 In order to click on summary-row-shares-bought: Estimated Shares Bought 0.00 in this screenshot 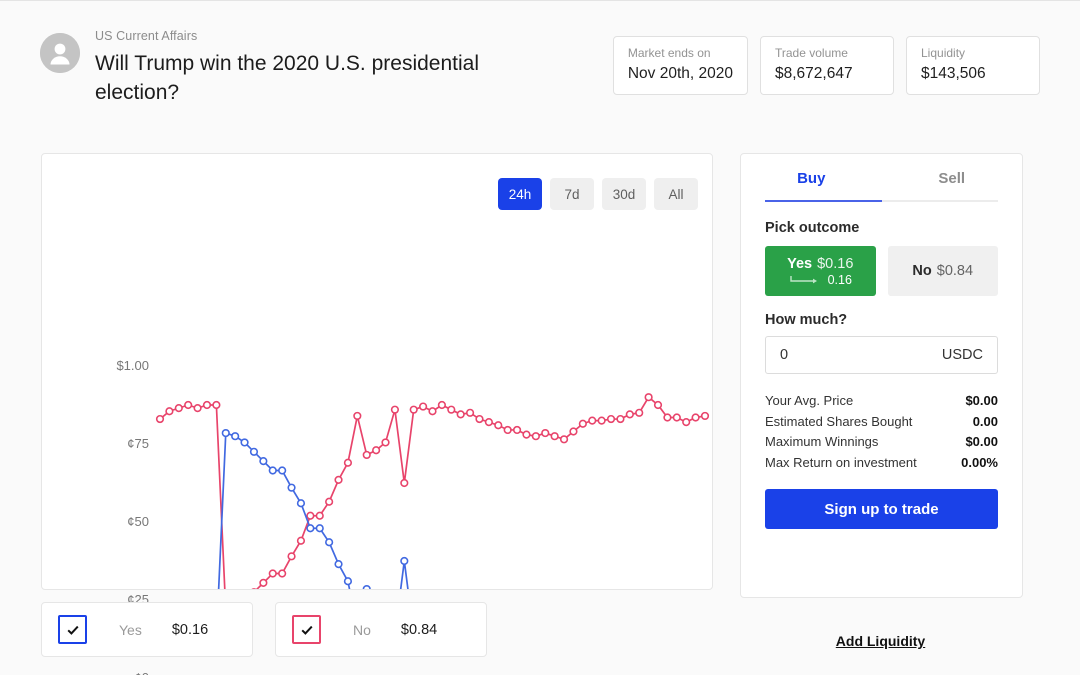, I will do `click(881, 422)`.